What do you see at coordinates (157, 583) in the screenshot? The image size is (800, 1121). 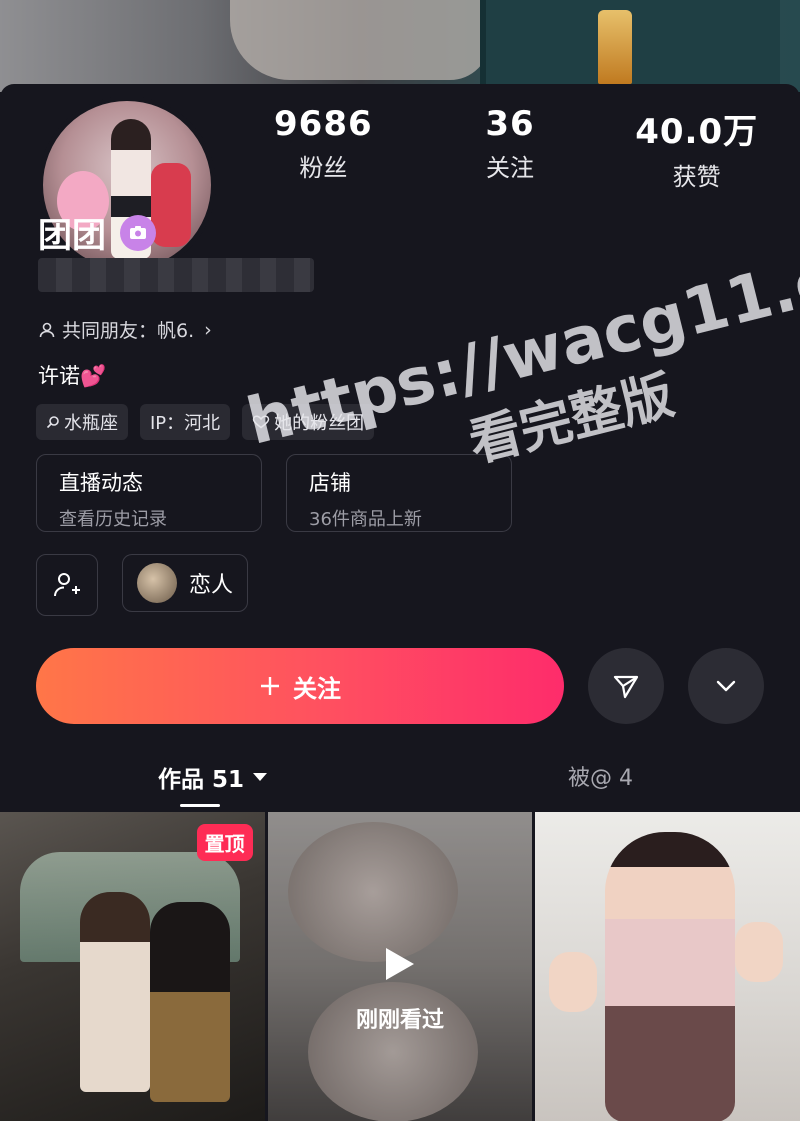 I see `relation-avatar` at bounding box center [157, 583].